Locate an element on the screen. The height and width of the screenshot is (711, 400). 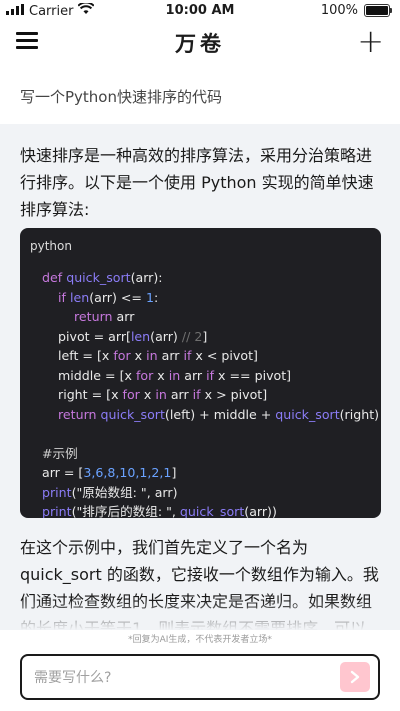
chevron-right-icon is located at coordinates (355, 678).